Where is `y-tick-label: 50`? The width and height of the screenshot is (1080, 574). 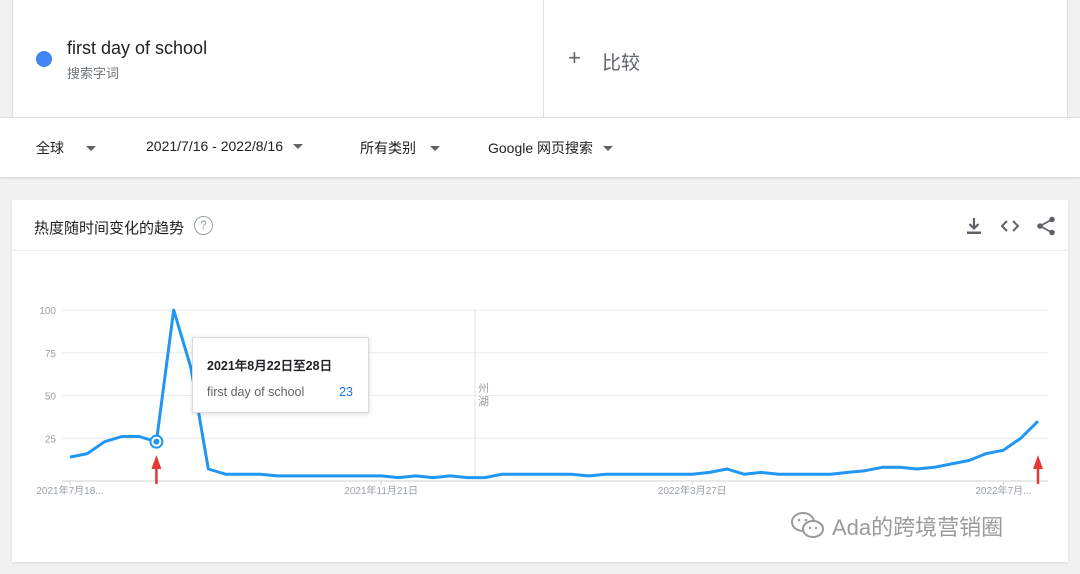
y-tick-label: 50 is located at coordinates (51, 397).